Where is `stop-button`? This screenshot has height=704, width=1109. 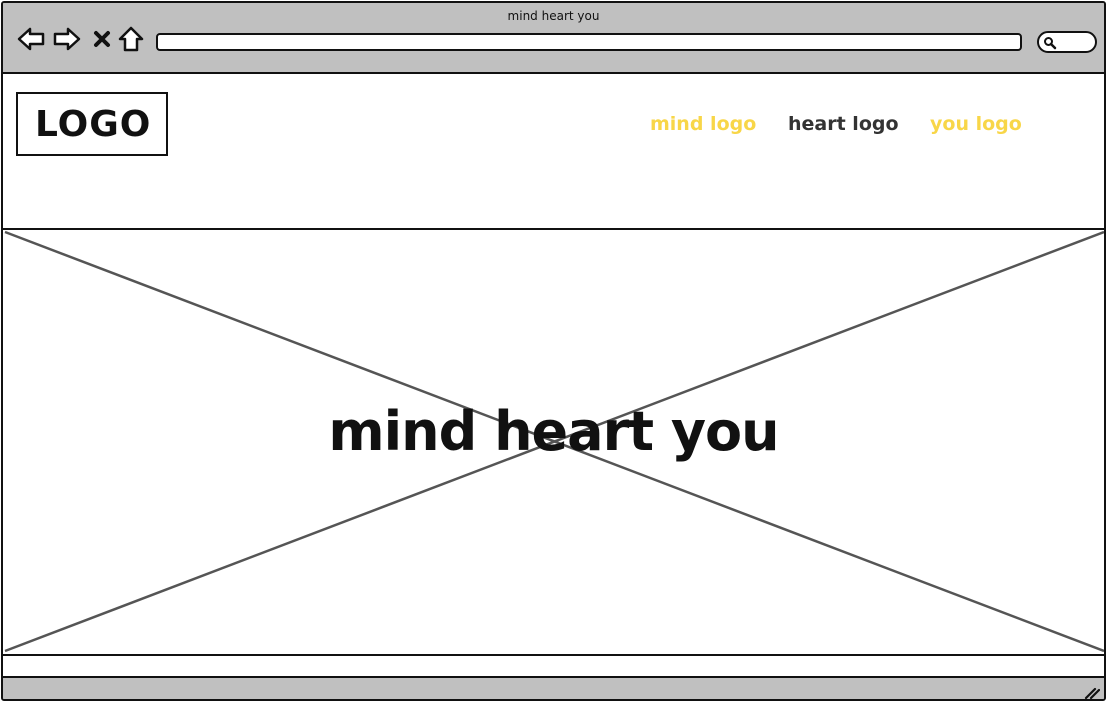
stop-button is located at coordinates (102, 39).